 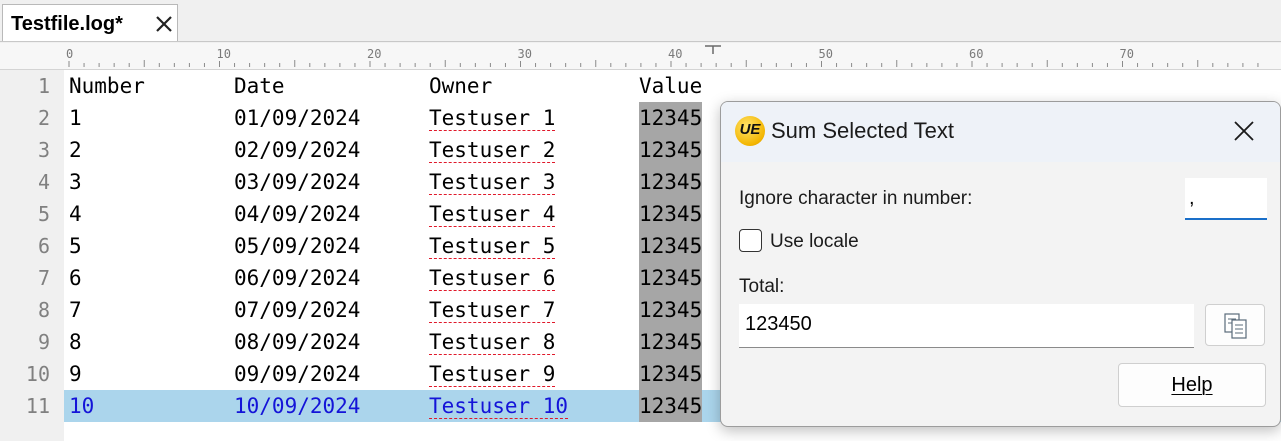 I want to click on ruler-mark-label: 30, so click(x=525, y=54).